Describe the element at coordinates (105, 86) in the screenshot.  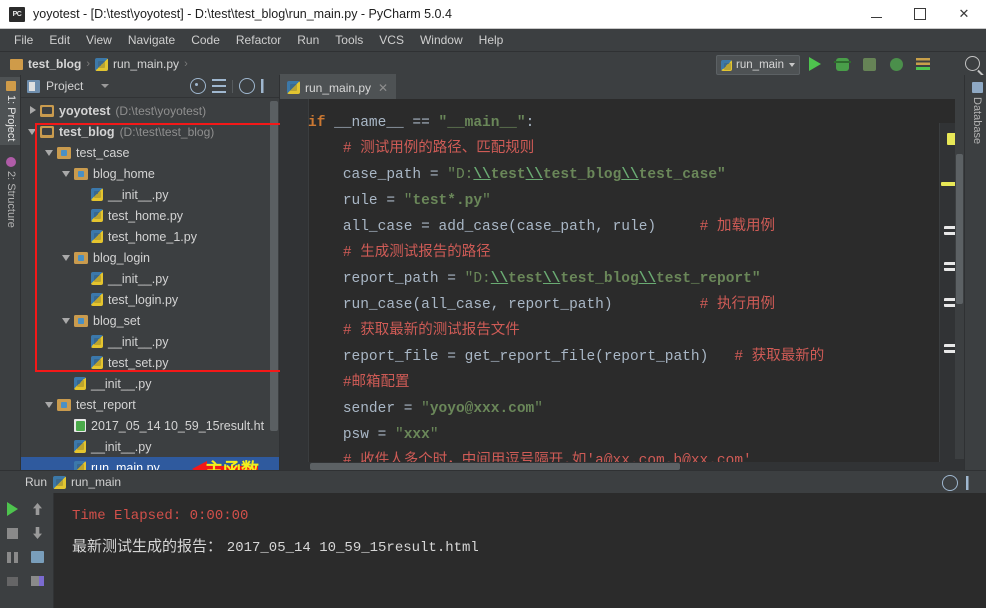
I see `chevron-down-icon` at that location.